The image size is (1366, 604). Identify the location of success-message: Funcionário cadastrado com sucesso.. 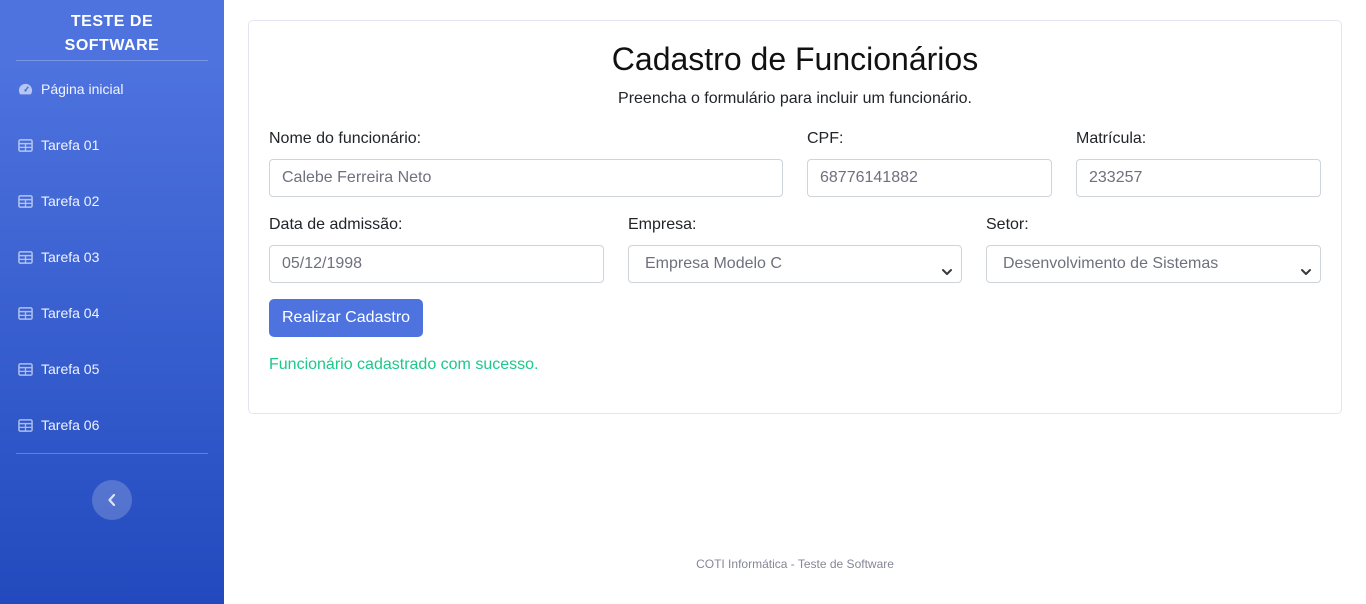
(404, 364).